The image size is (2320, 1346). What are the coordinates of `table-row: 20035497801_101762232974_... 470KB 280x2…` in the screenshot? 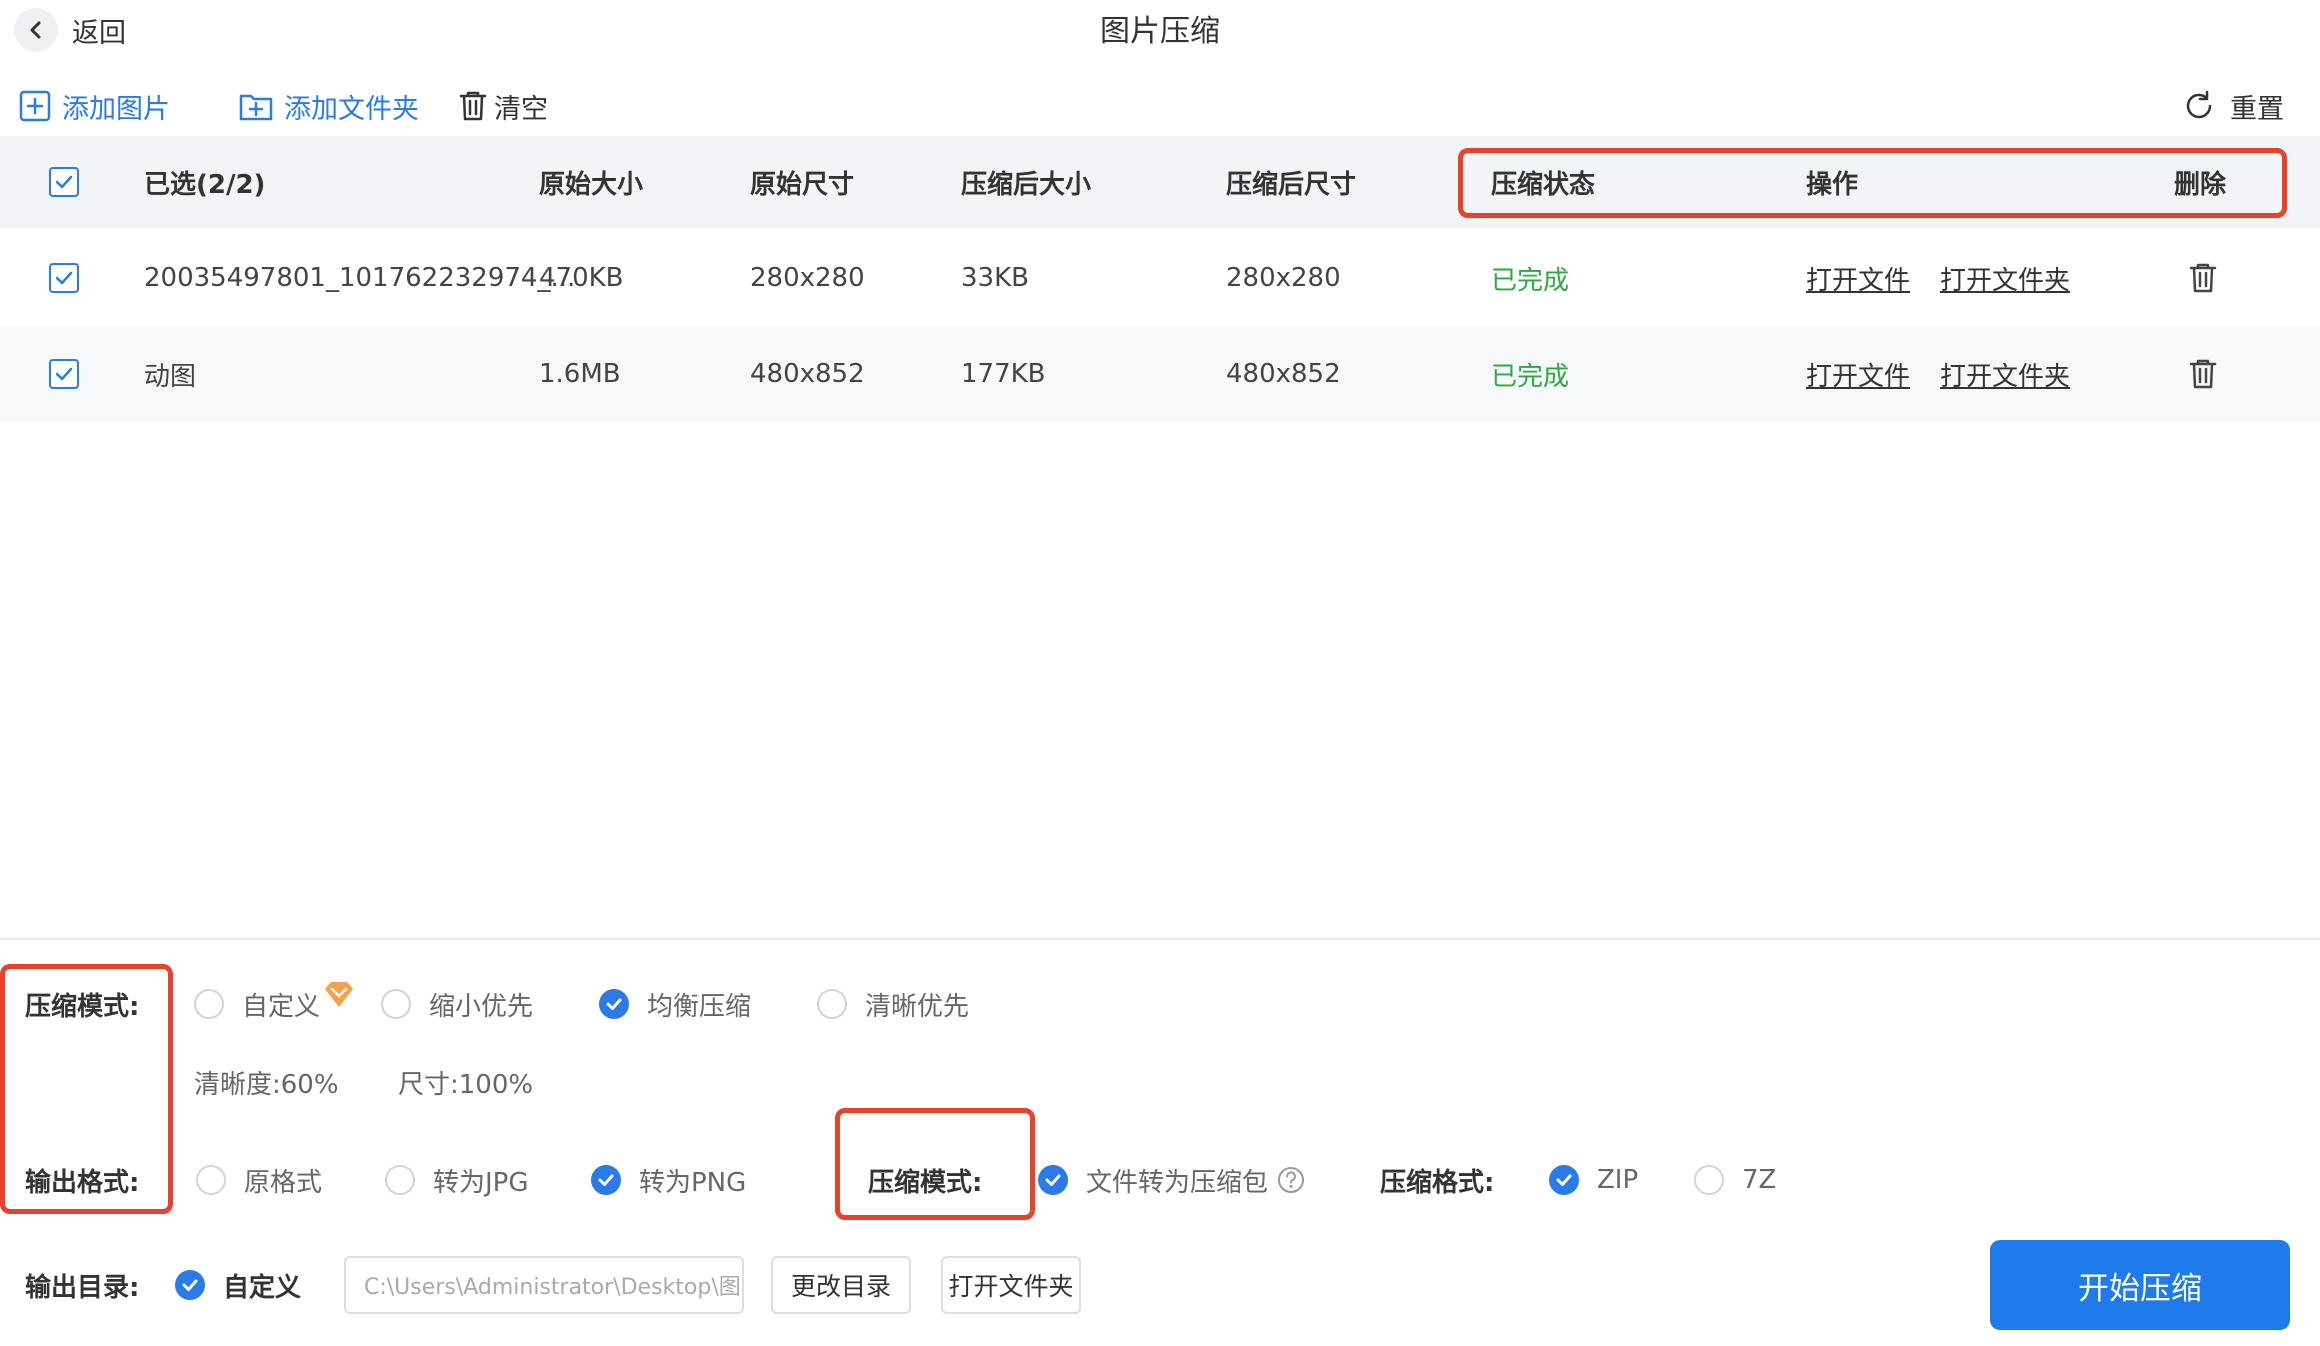 It's located at (1160, 278).